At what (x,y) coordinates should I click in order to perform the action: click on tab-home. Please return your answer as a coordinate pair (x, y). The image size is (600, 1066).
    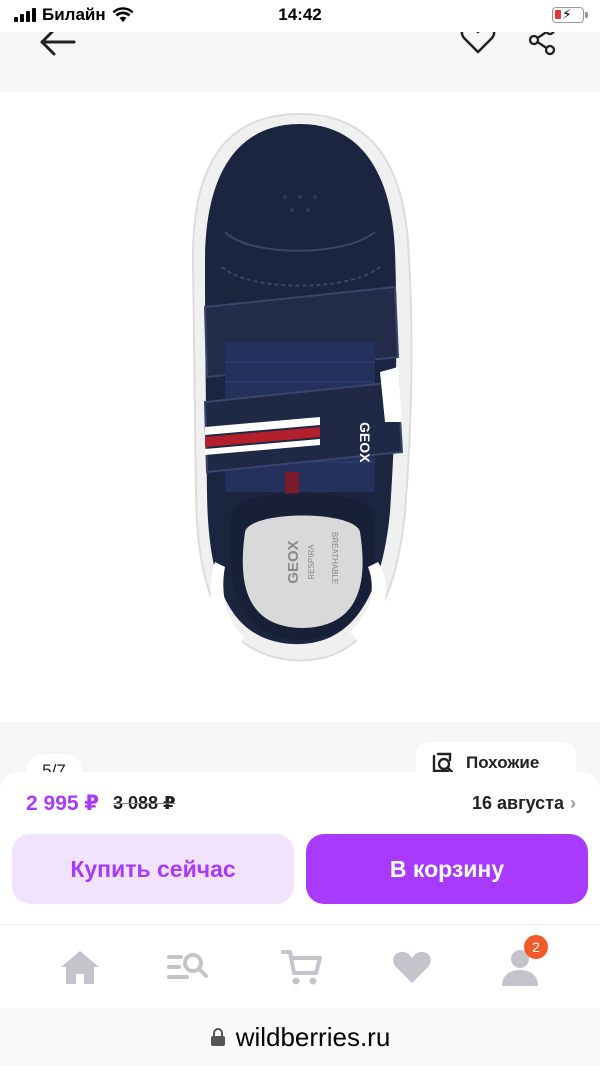
    Looking at the image, I should click on (80, 967).